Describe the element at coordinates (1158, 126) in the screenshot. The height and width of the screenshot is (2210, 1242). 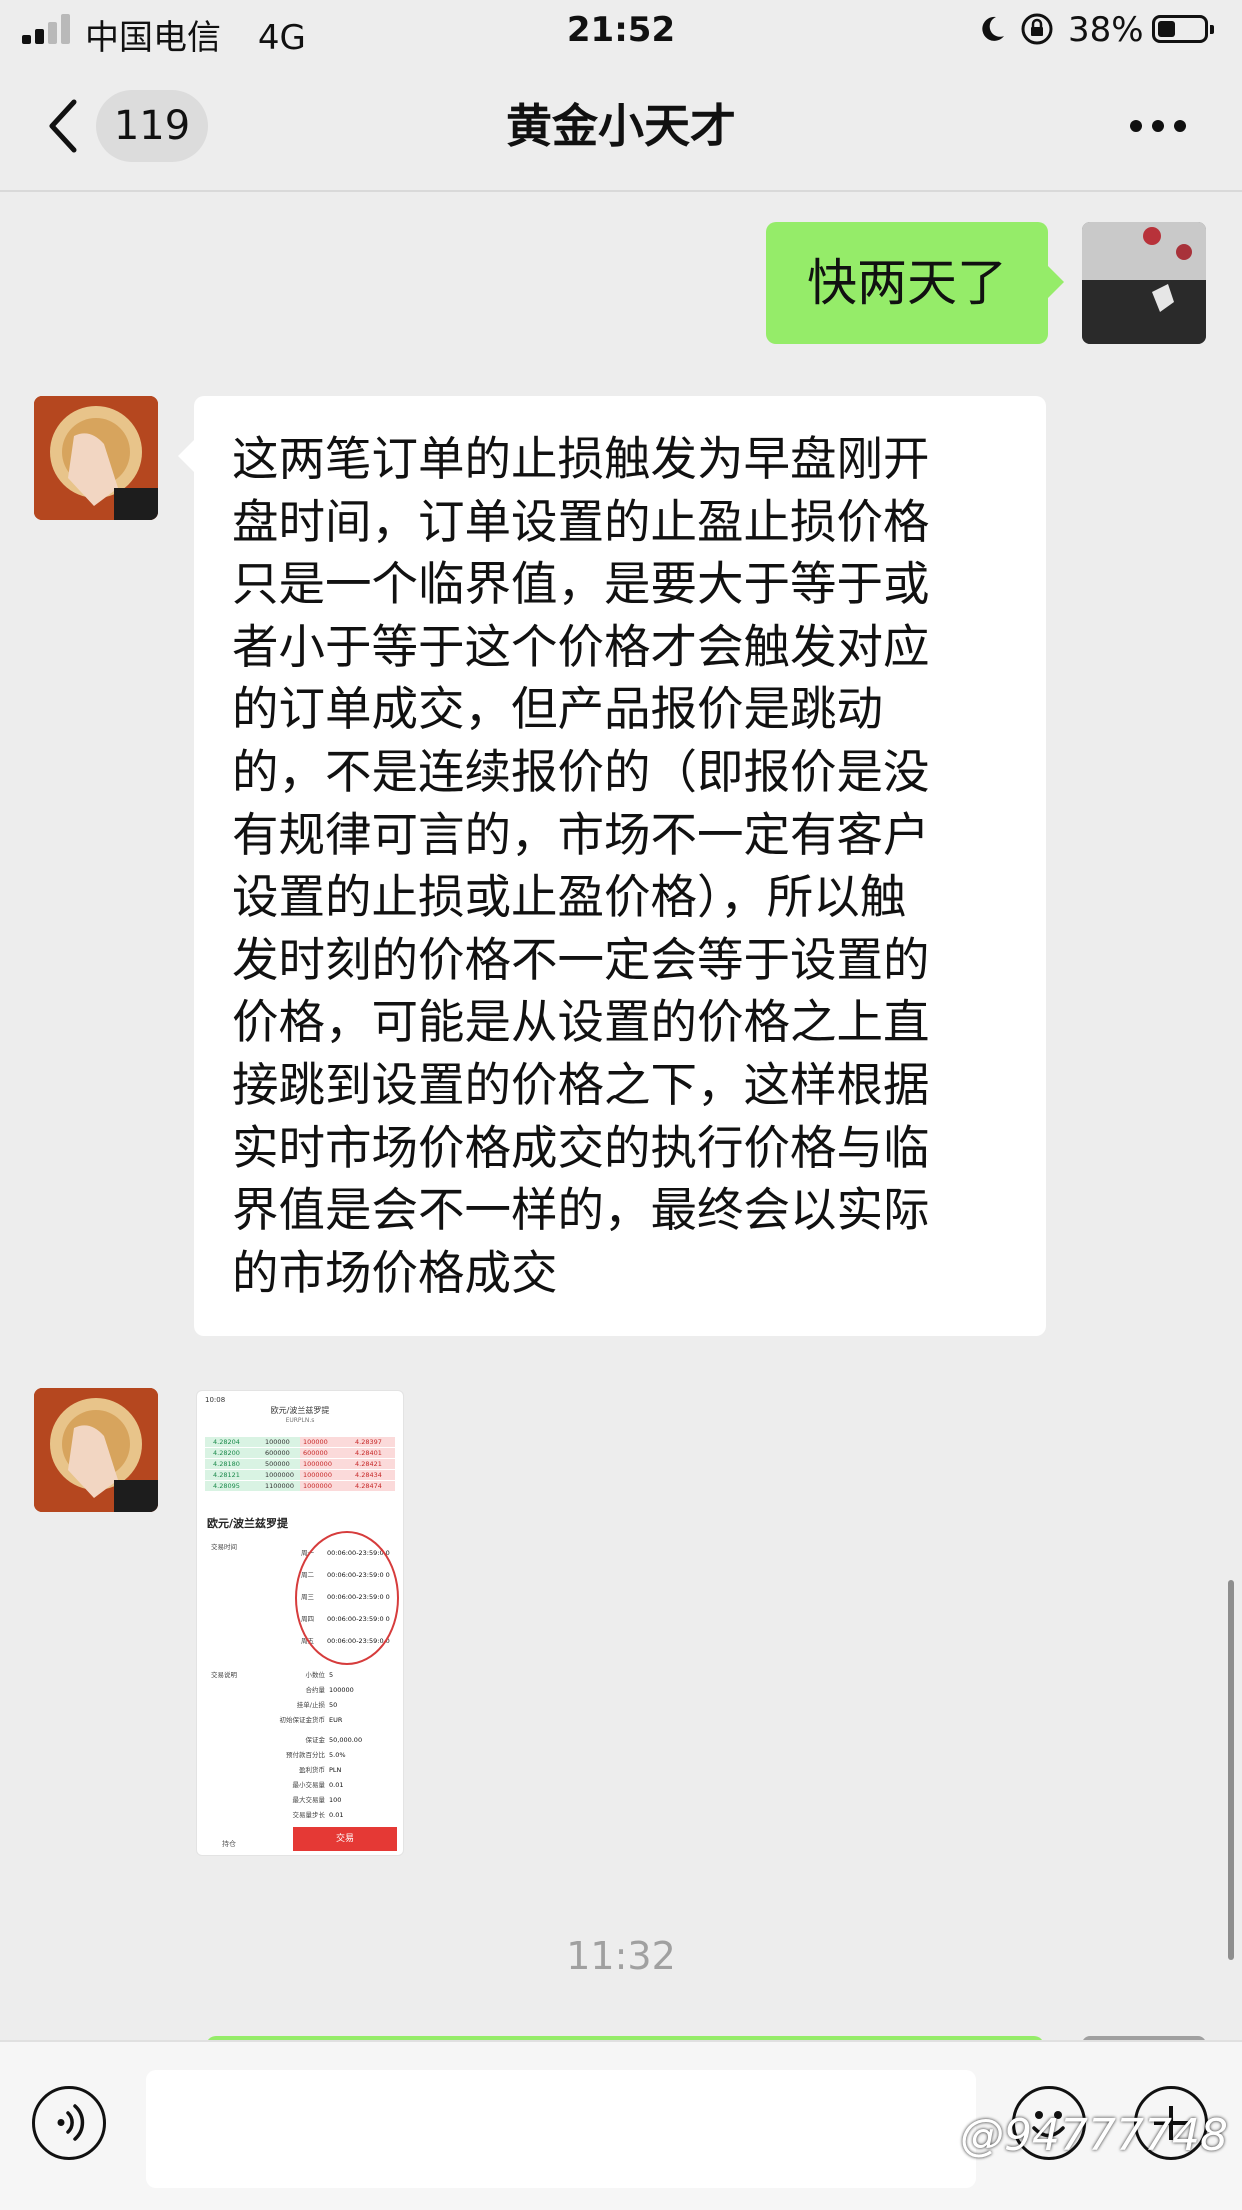
I see `more-dots-icon` at that location.